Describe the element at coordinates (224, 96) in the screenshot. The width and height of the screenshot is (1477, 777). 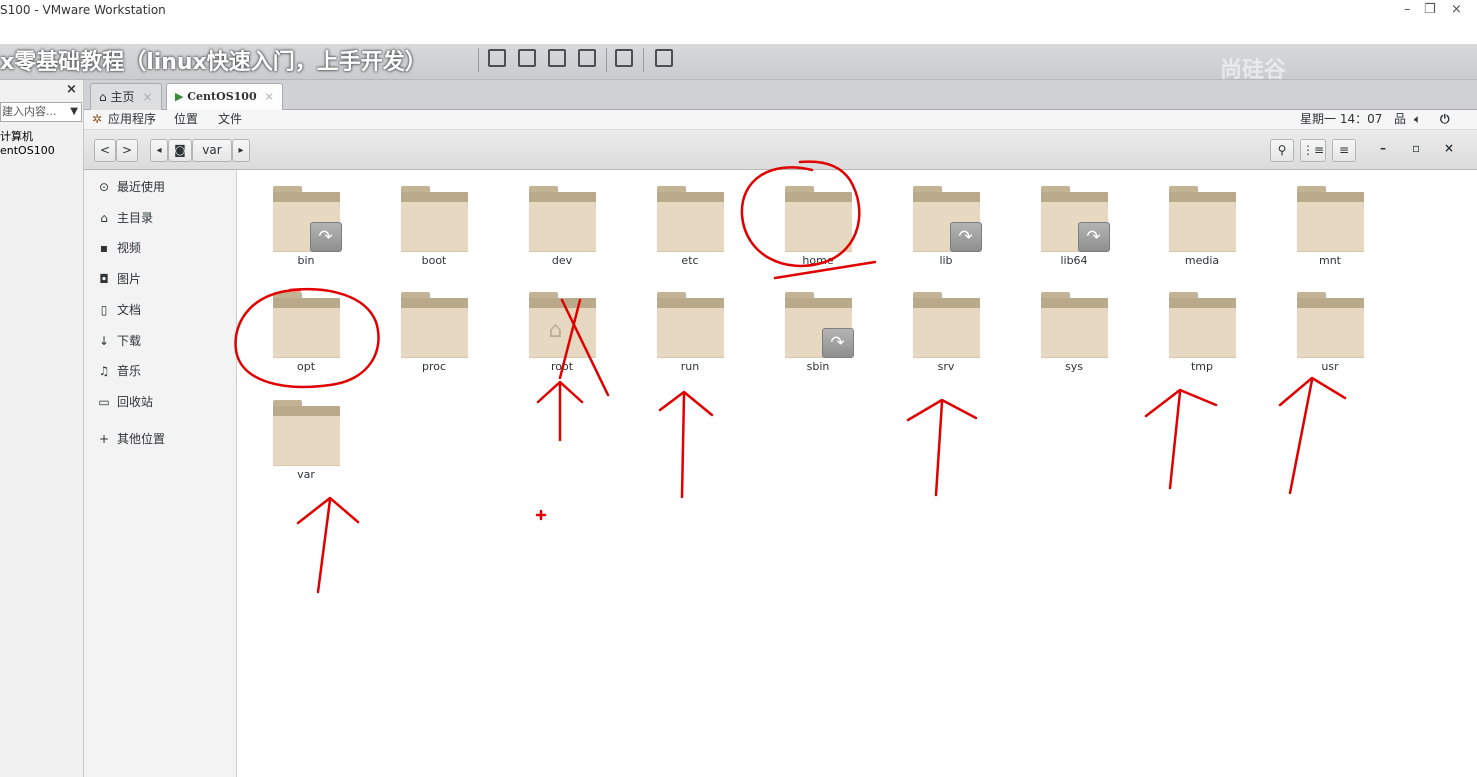
I see `tab-centos100: ▶ CentOS100 ×` at that location.